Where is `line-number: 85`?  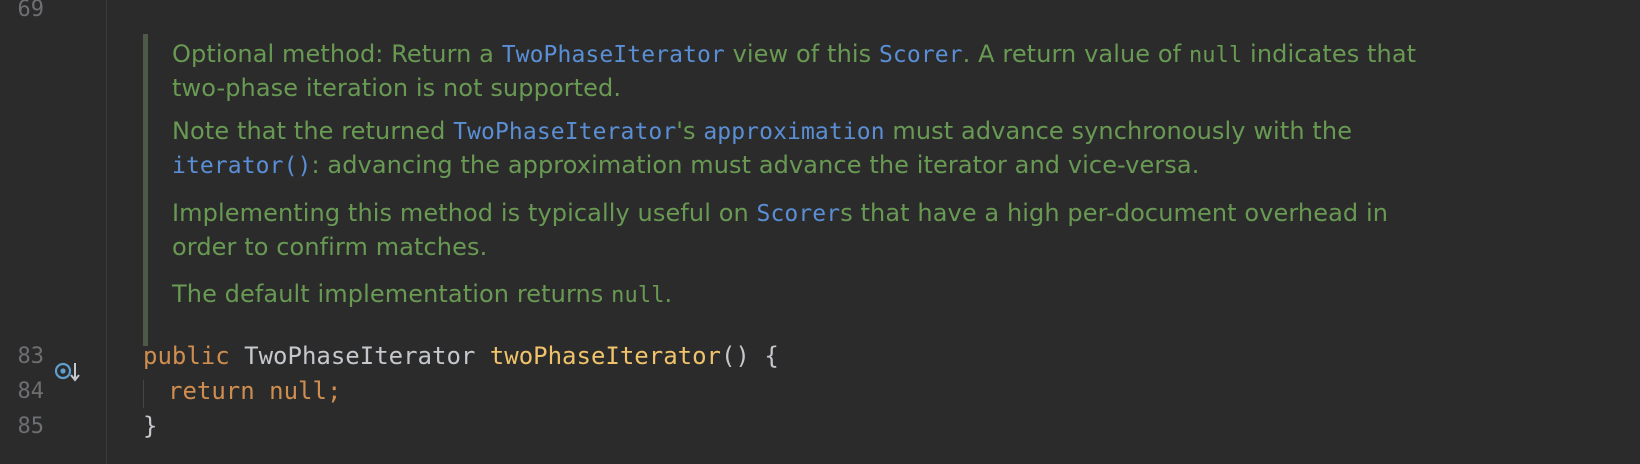
line-number: 85 is located at coordinates (31, 426).